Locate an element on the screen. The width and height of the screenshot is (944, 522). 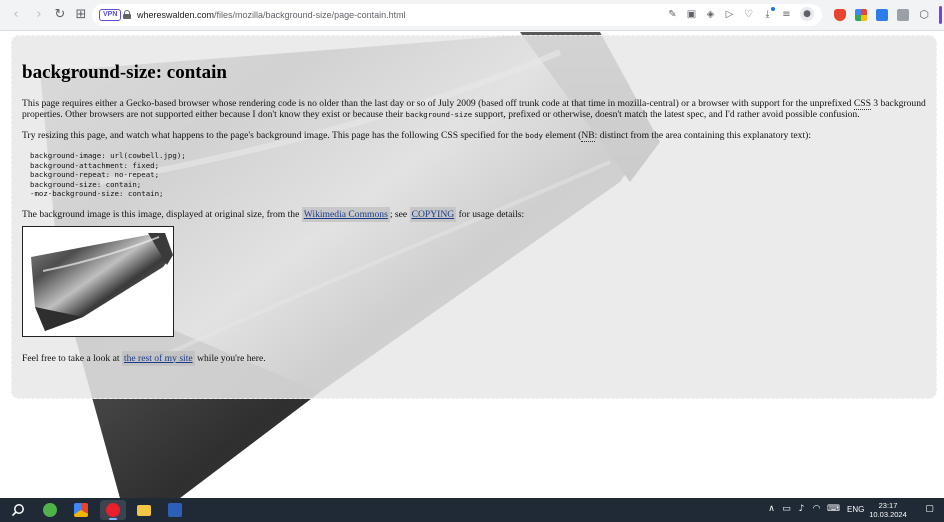
opera-icon is located at coordinates (113, 510).